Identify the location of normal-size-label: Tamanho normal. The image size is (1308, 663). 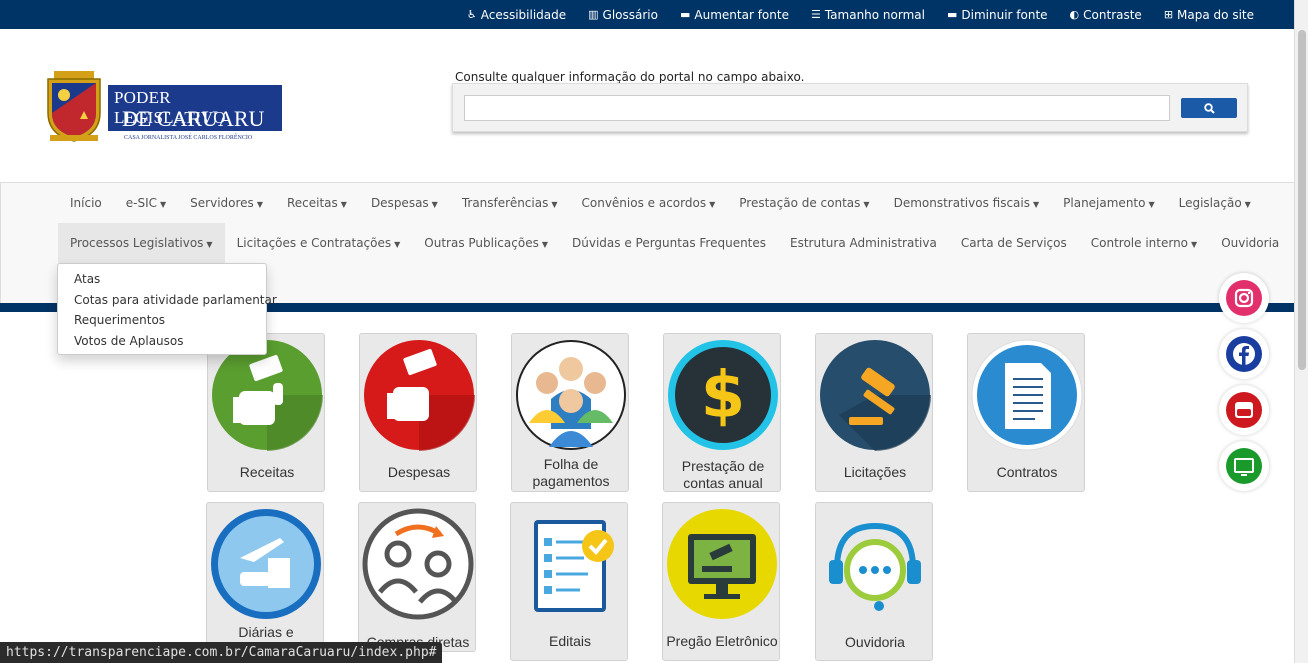
(874, 14).